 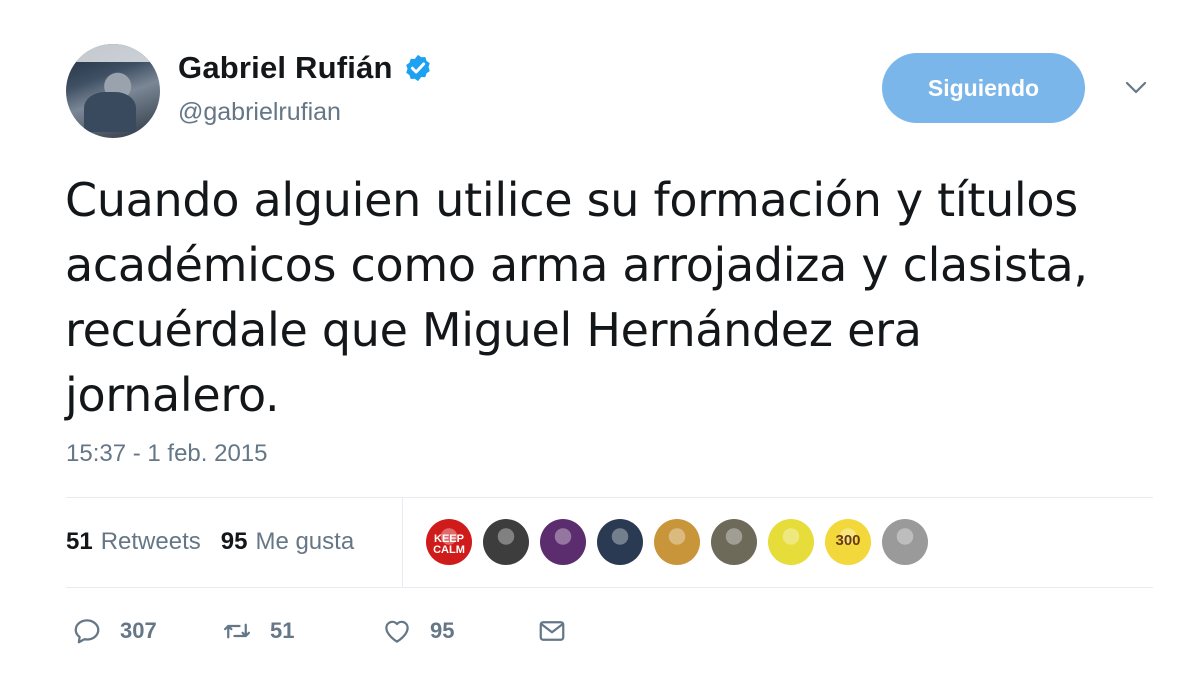 What do you see at coordinates (113, 91) in the screenshot?
I see `author-avatar` at bounding box center [113, 91].